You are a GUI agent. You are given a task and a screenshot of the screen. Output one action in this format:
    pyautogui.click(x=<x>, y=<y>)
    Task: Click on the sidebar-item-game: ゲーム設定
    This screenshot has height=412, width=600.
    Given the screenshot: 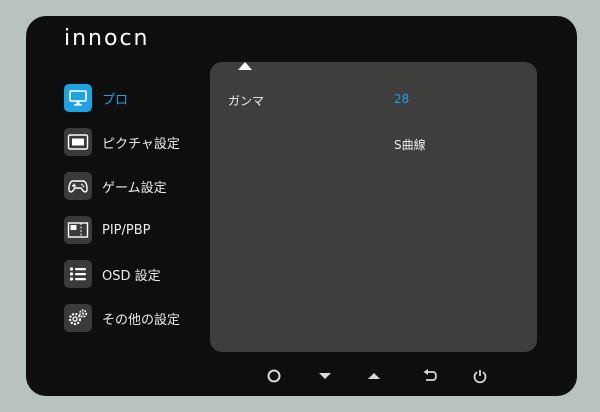 What is the action you would take?
    pyautogui.click(x=139, y=186)
    